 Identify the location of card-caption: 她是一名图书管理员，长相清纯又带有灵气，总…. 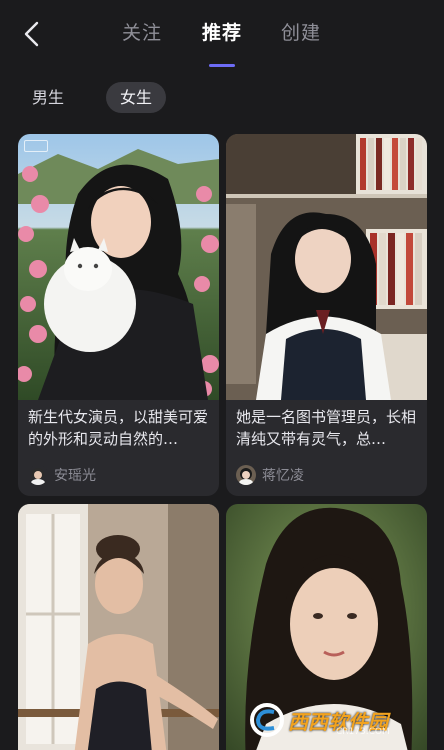
(326, 428).